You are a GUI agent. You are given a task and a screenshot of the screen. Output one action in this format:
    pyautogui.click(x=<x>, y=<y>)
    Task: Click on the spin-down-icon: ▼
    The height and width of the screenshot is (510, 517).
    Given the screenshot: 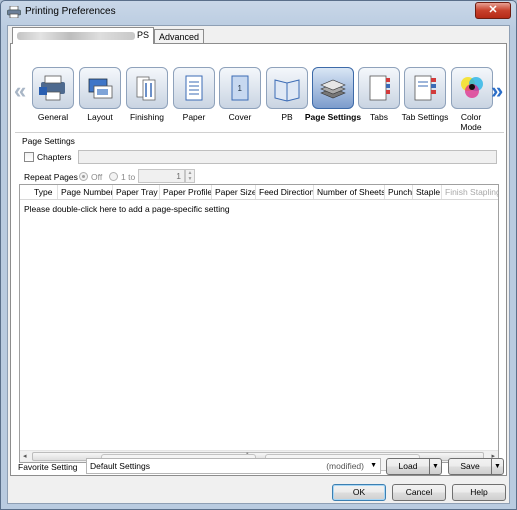 What is the action you would take?
    pyautogui.click(x=190, y=179)
    